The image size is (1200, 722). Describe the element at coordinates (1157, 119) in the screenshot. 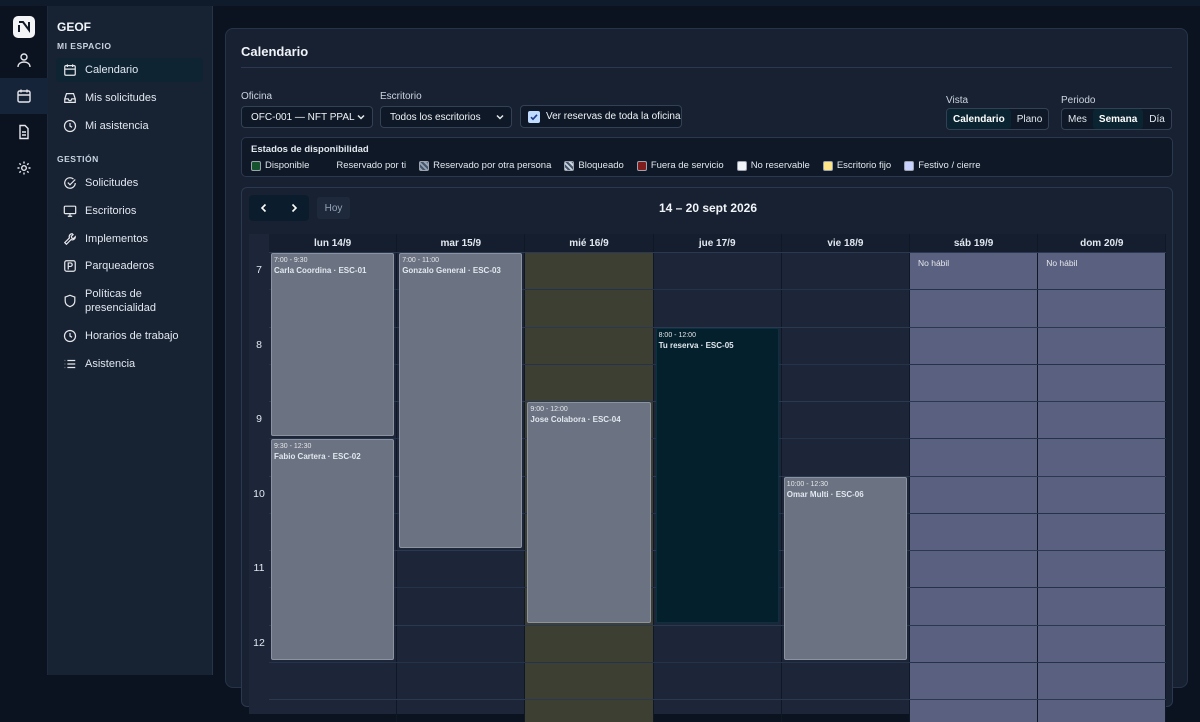

I see `period-dia: Día` at that location.